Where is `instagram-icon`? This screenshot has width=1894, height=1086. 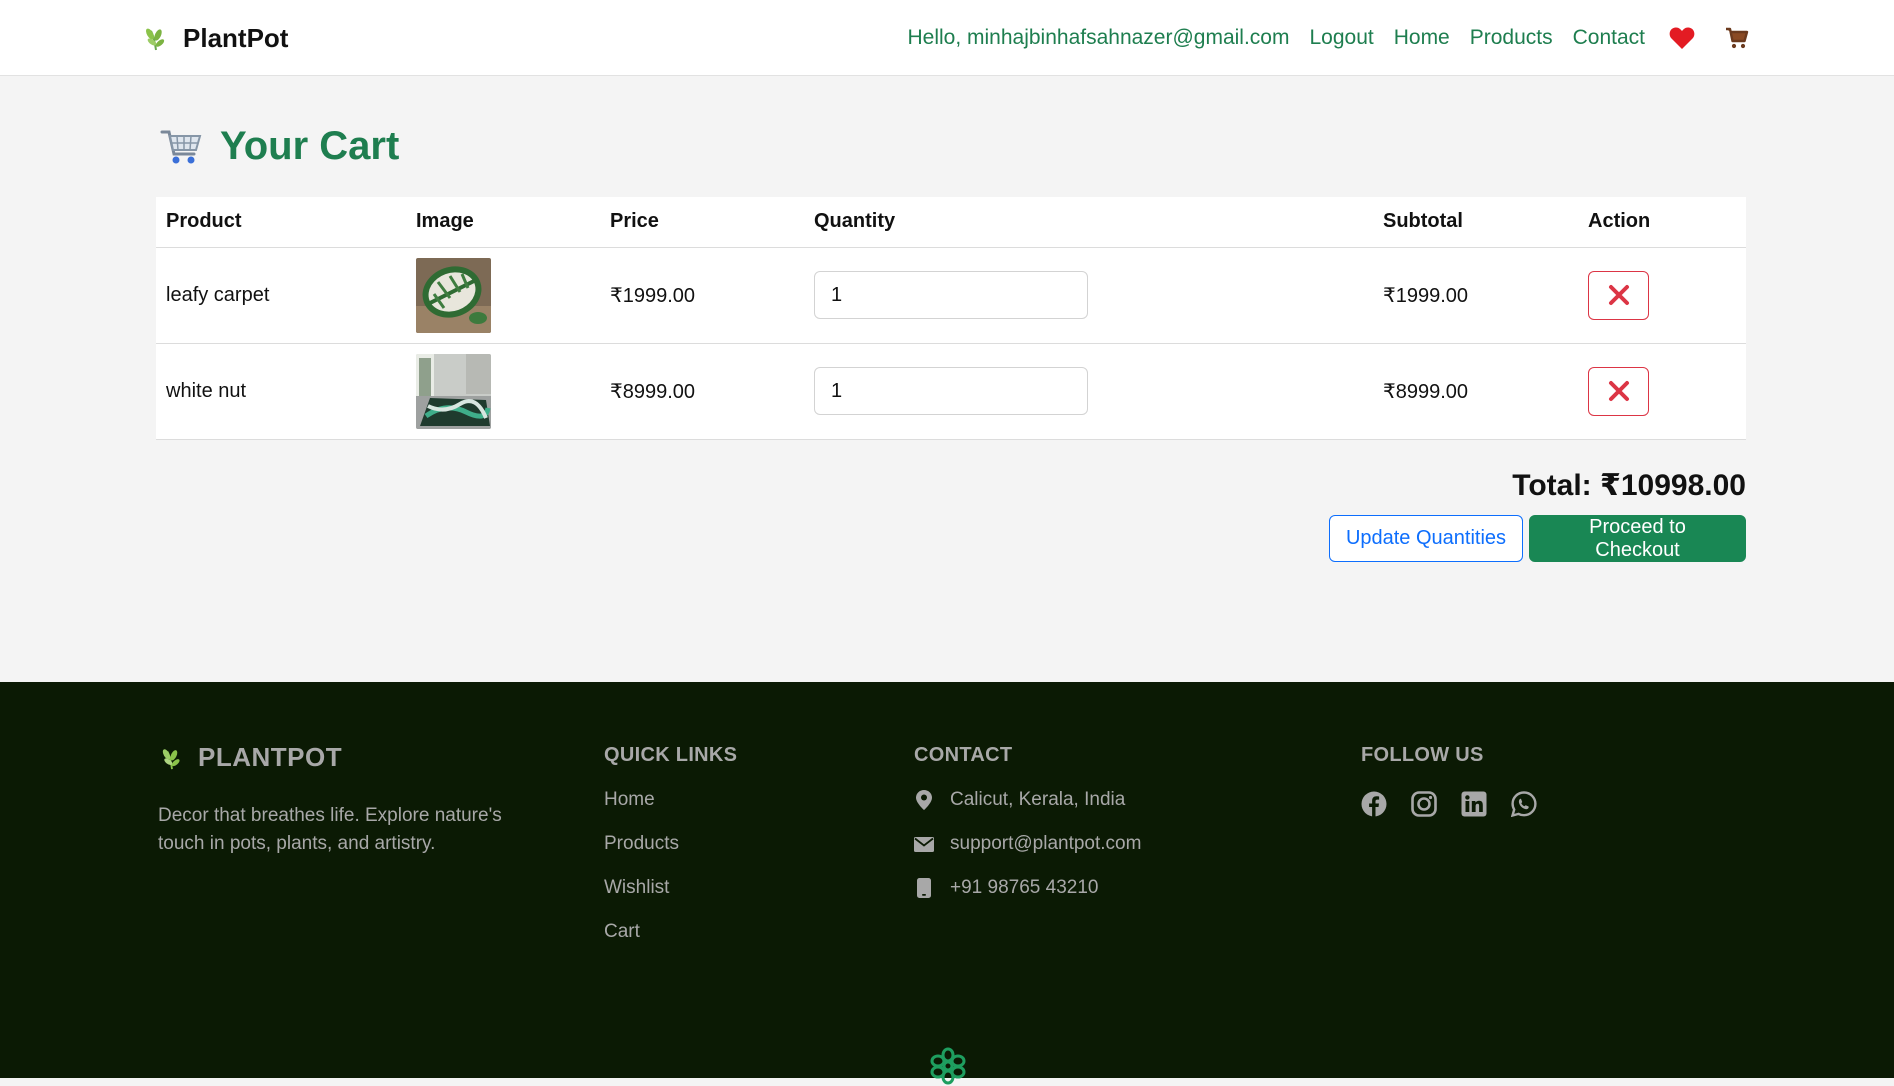
instagram-icon is located at coordinates (1424, 804).